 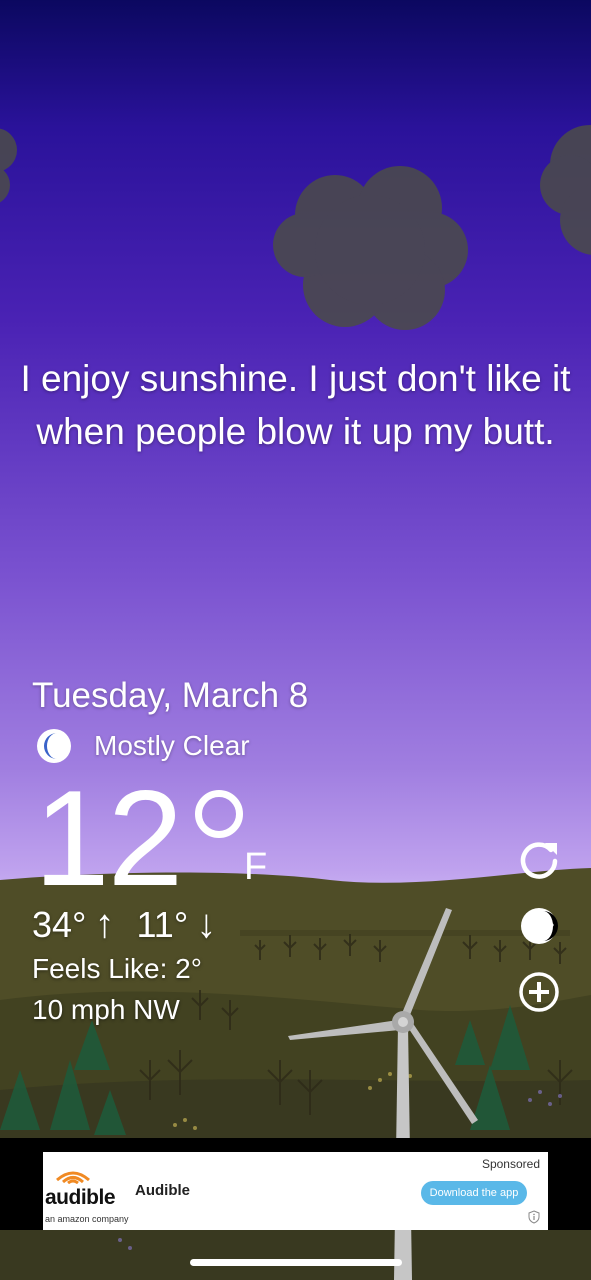 I want to click on cloud-right-edge, so click(x=565, y=190).